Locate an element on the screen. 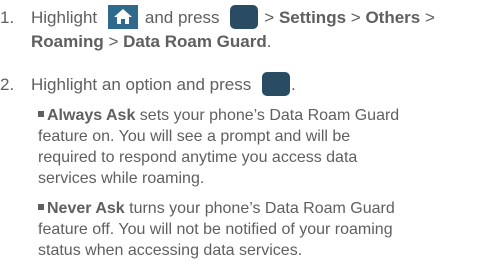  step-1-others: Others is located at coordinates (393, 17).